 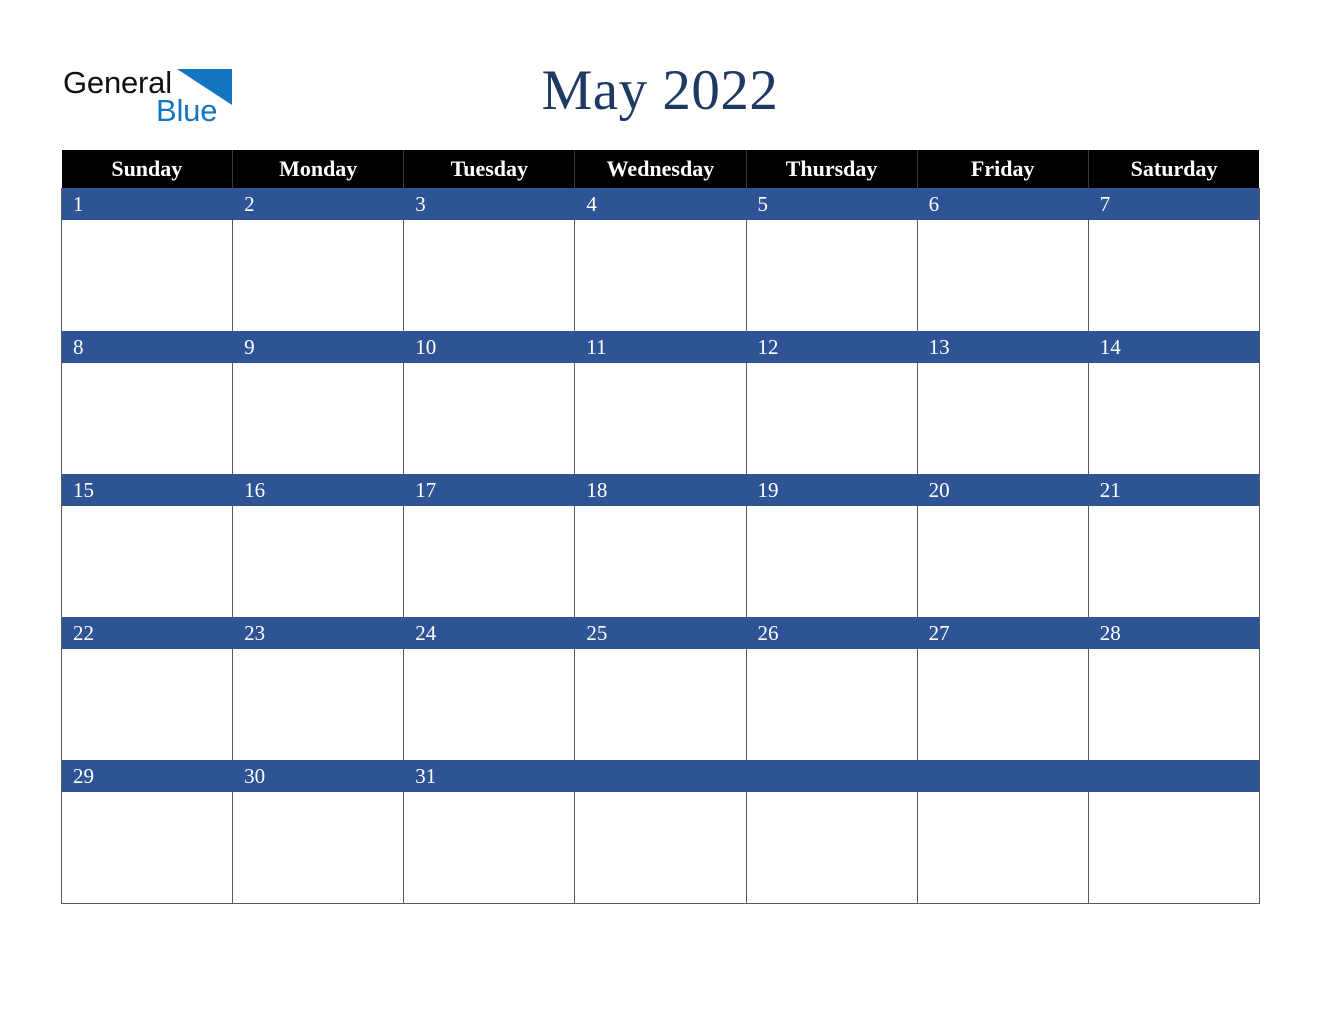 What do you see at coordinates (1002, 633) in the screenshot?
I see `date-number: 27` at bounding box center [1002, 633].